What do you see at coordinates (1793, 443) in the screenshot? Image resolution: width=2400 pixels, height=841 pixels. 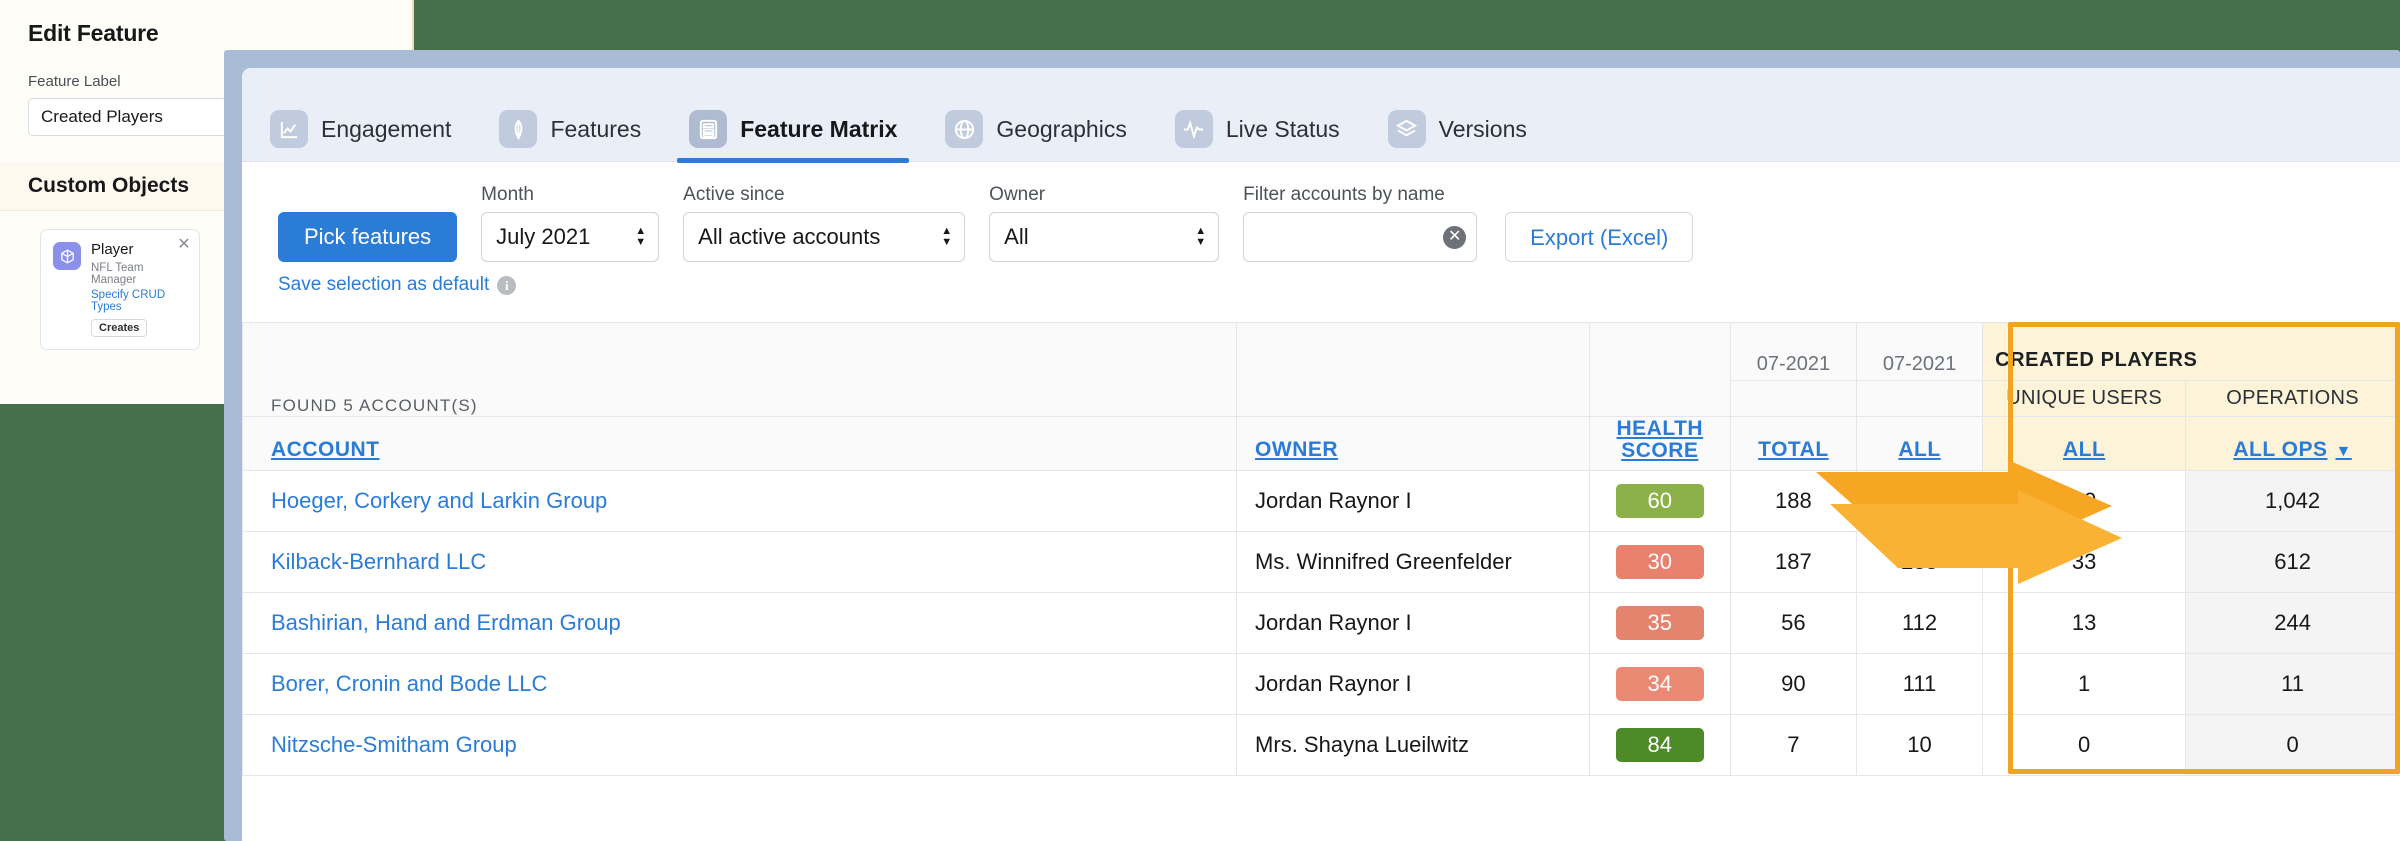 I see `sort-total-link: TOTAL` at bounding box center [1793, 443].